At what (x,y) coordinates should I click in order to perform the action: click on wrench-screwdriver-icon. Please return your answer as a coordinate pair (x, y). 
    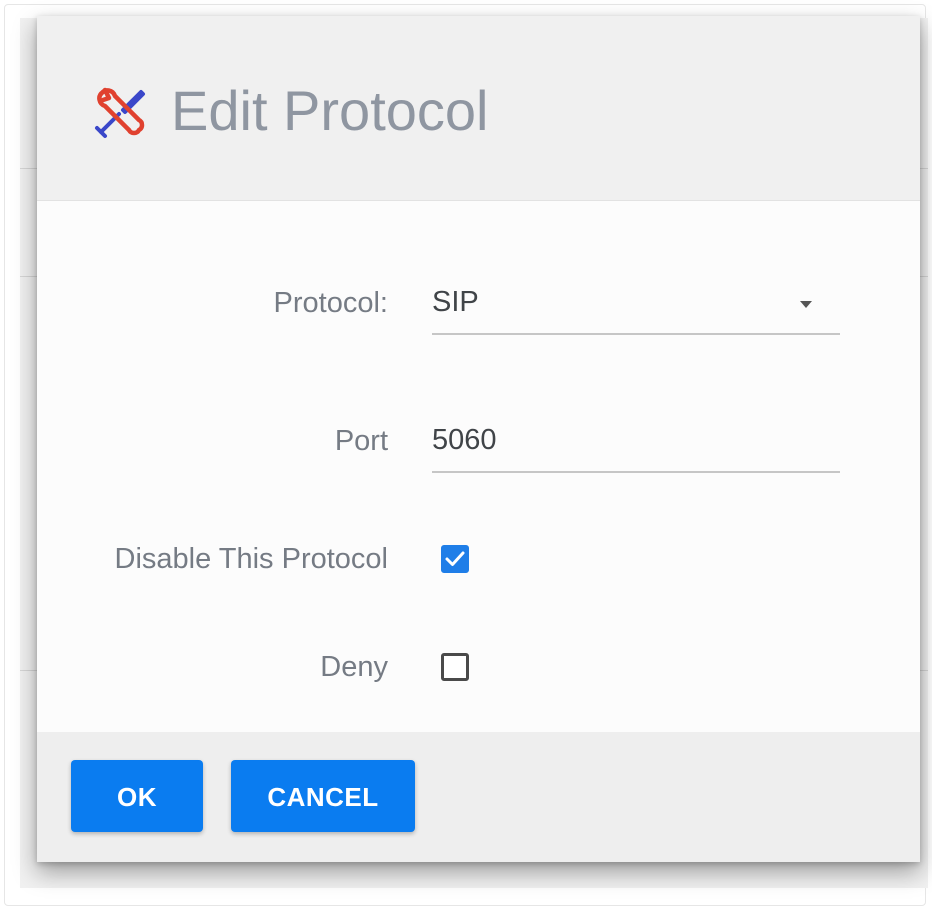
    Looking at the image, I should click on (121, 112).